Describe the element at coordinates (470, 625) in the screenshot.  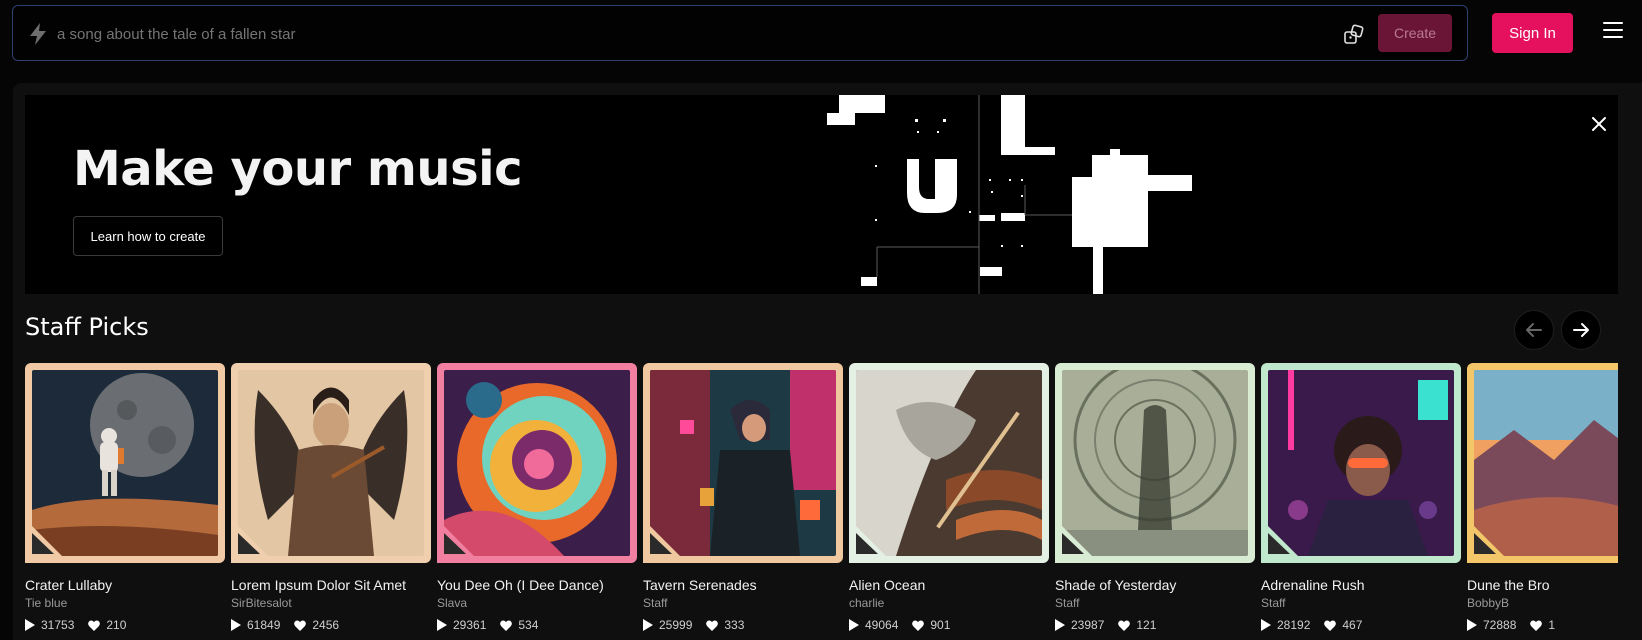
I see `play-count: 29361` at that location.